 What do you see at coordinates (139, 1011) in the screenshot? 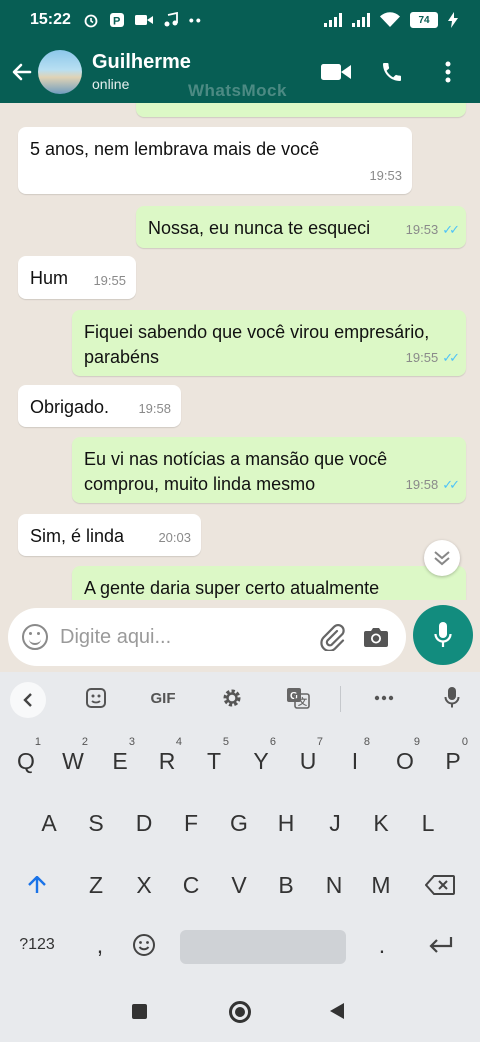
I see `recents-icon` at bounding box center [139, 1011].